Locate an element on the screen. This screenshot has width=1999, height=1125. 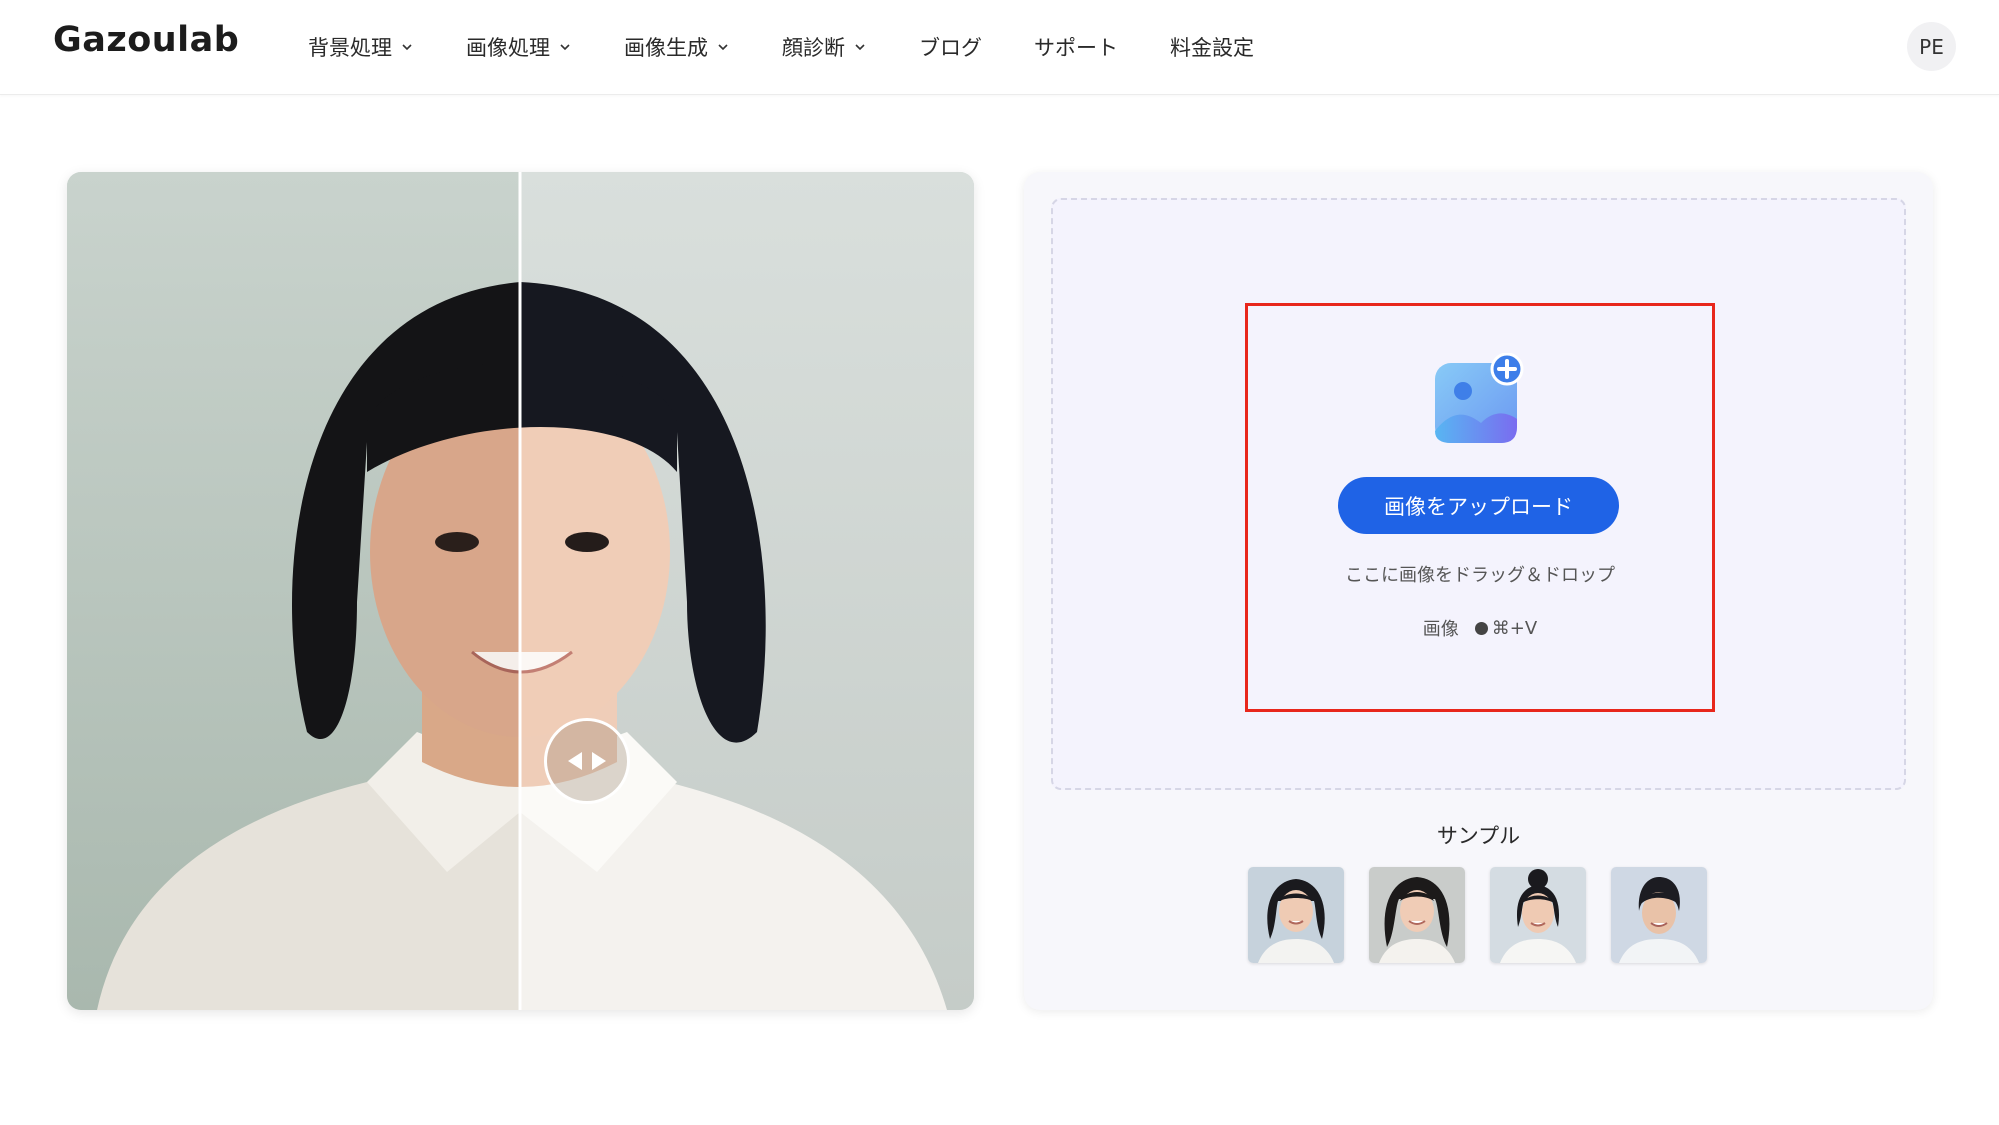
nav-item-pricing: 料金設定 is located at coordinates (1212, 47).